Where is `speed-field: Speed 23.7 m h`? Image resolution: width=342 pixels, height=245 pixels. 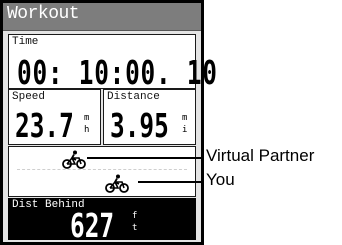 speed-field: Speed 23.7 m h is located at coordinates (54, 117).